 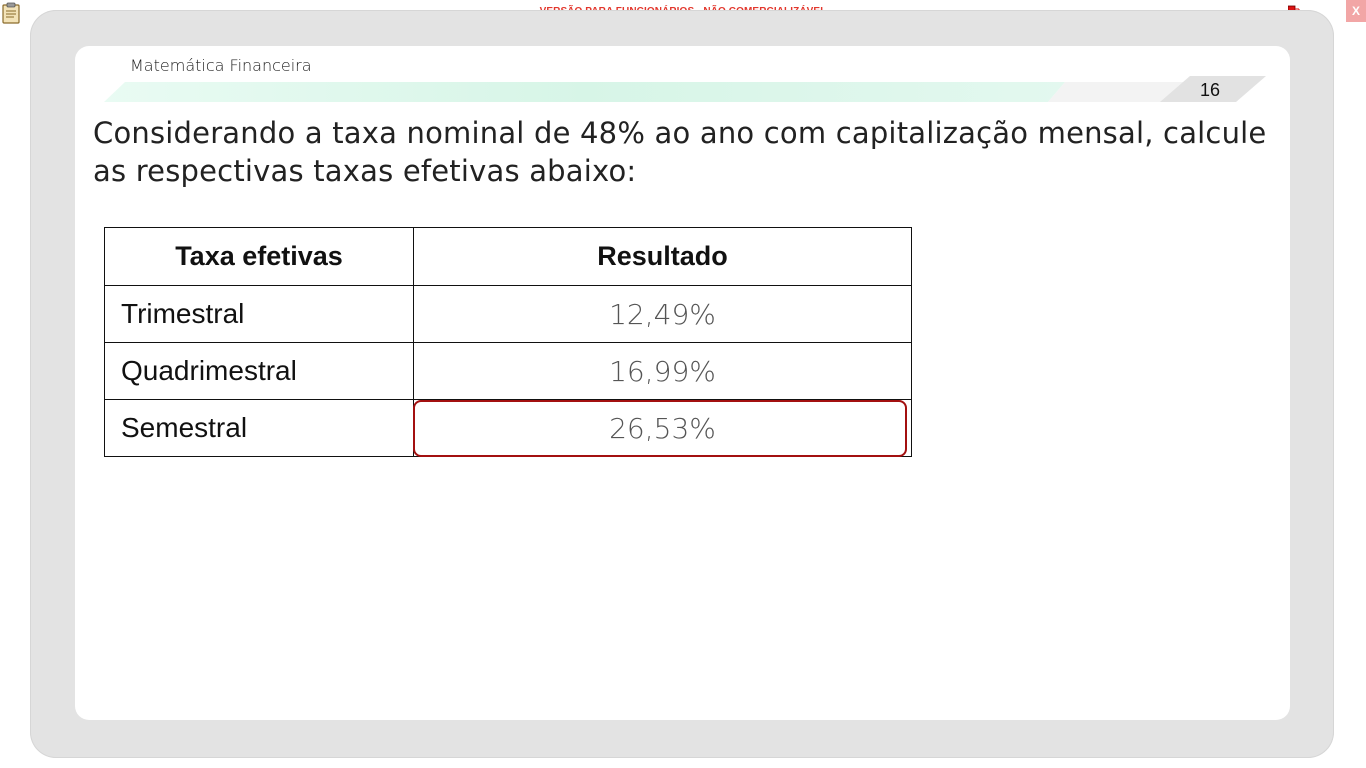 What do you see at coordinates (259, 428) in the screenshot?
I see `row-label: Semestral` at bounding box center [259, 428].